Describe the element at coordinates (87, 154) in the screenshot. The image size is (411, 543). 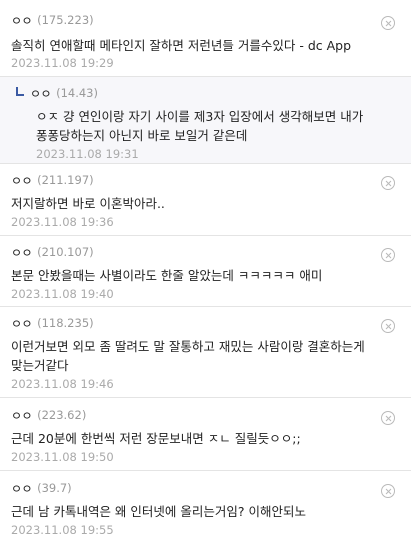
I see `comment-date: 2023.11.08 19:31` at that location.